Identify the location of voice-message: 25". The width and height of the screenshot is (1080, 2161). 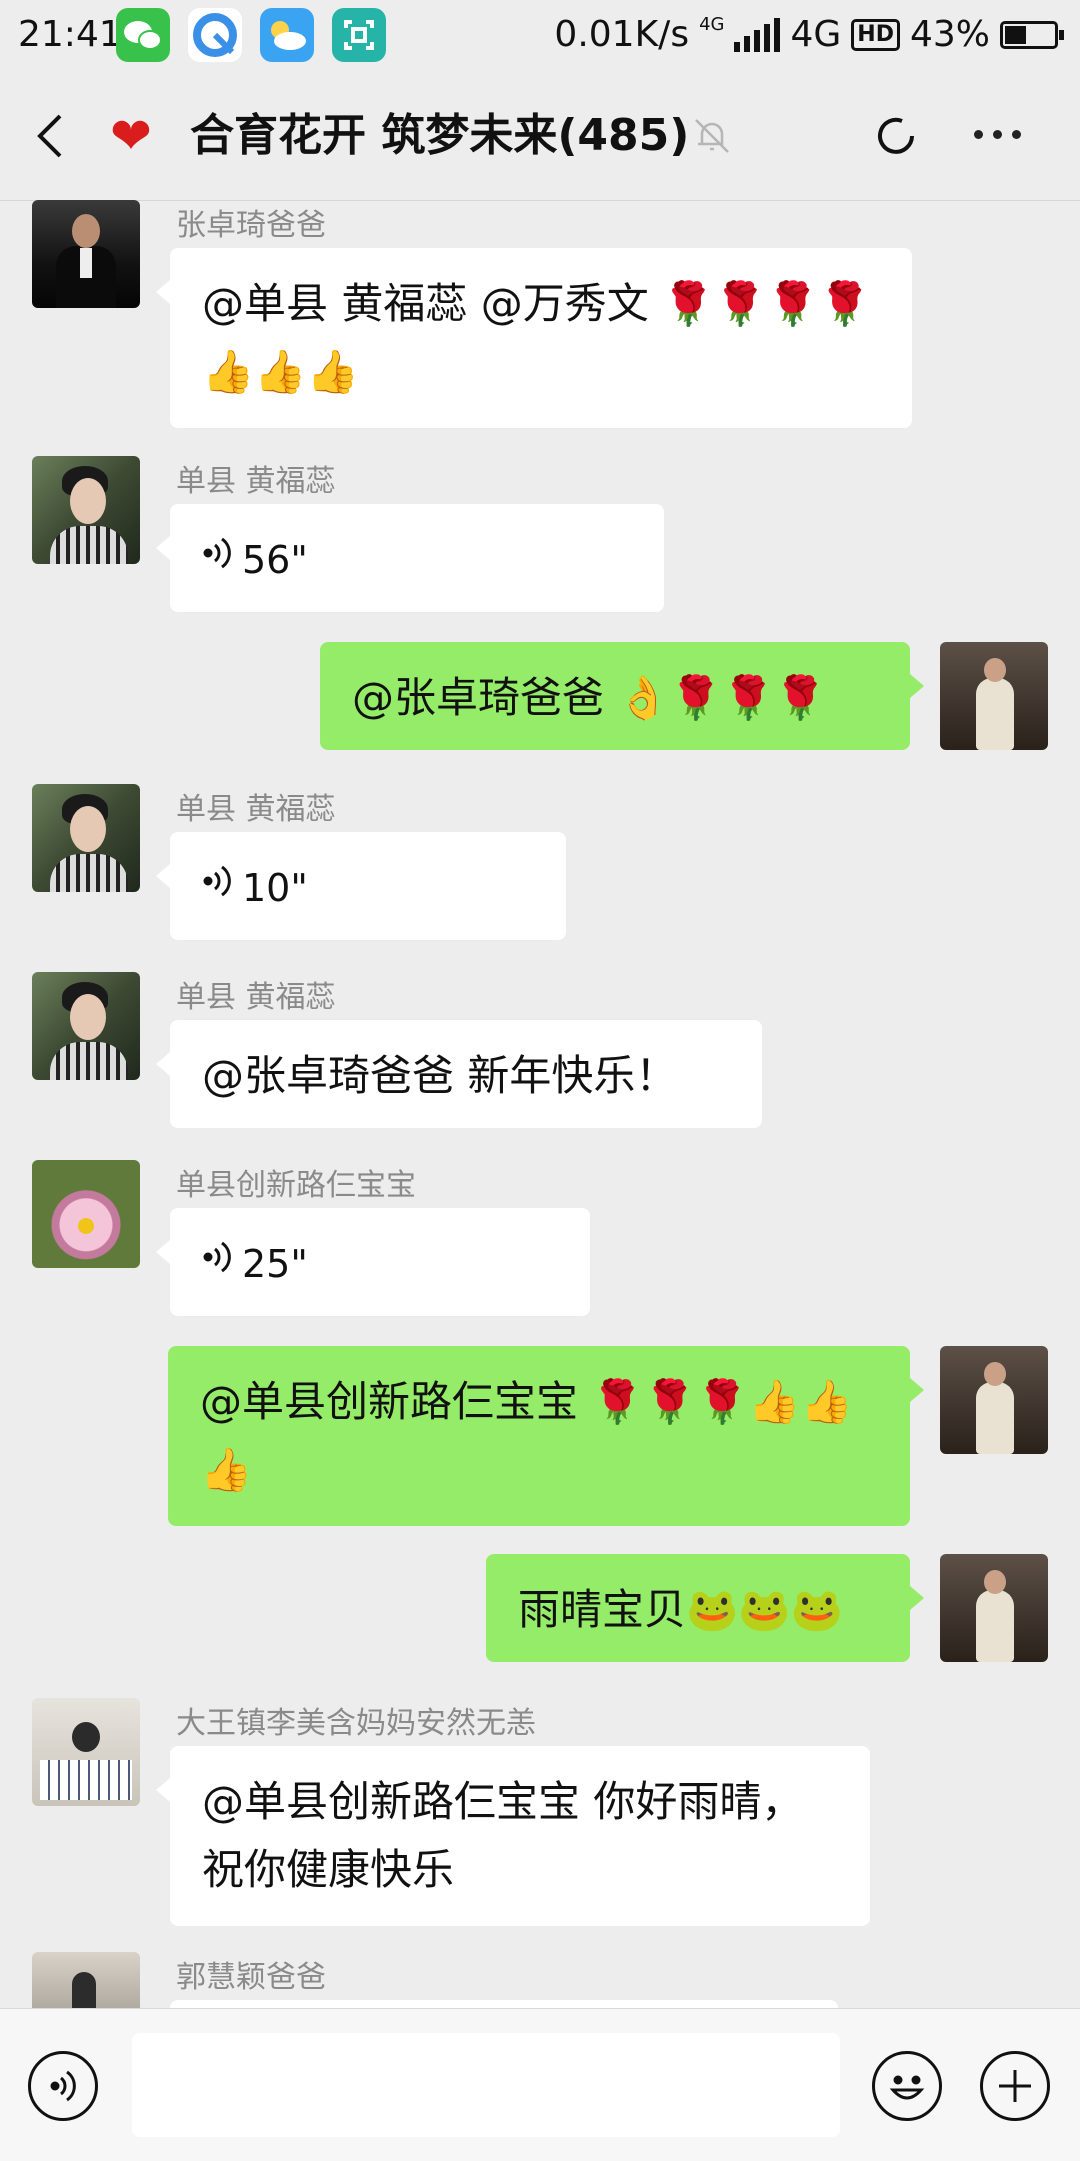
(373, 1262).